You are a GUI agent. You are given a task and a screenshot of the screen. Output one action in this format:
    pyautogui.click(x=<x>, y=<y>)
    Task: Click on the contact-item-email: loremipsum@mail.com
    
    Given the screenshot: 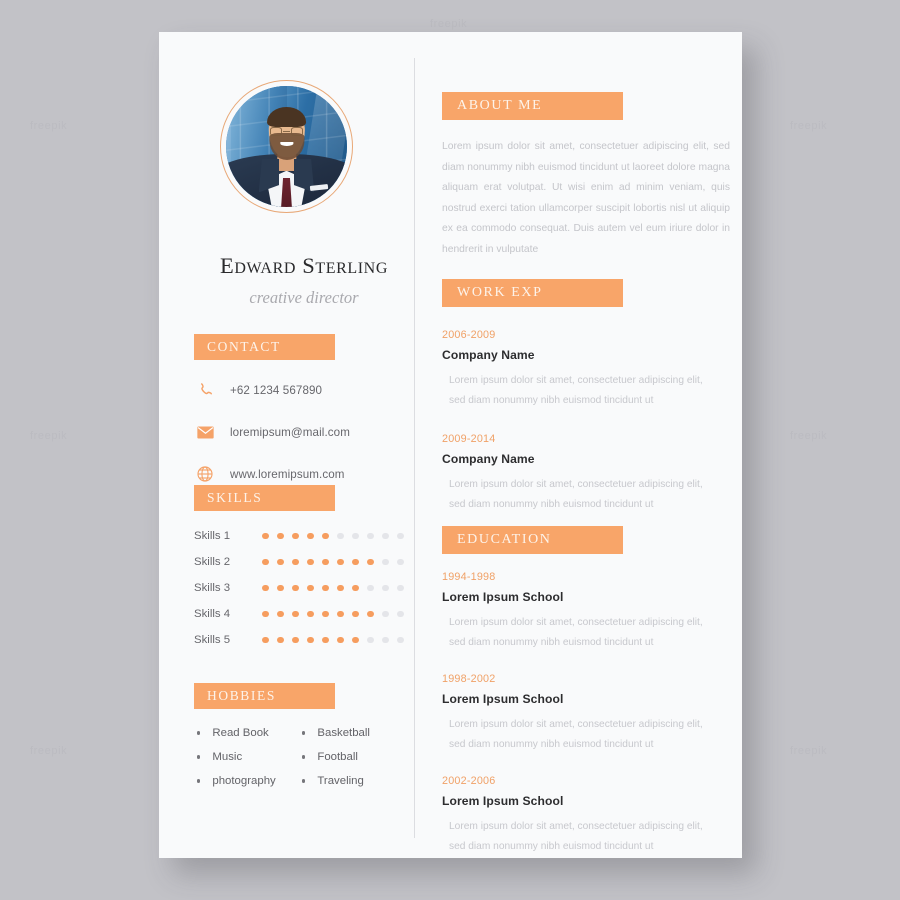 What is the action you would take?
    pyautogui.click(x=299, y=432)
    